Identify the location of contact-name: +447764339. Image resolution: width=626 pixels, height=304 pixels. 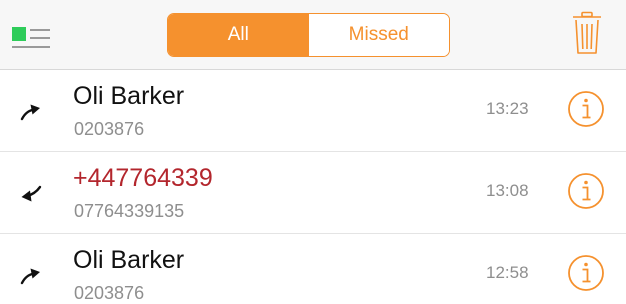
(143, 178).